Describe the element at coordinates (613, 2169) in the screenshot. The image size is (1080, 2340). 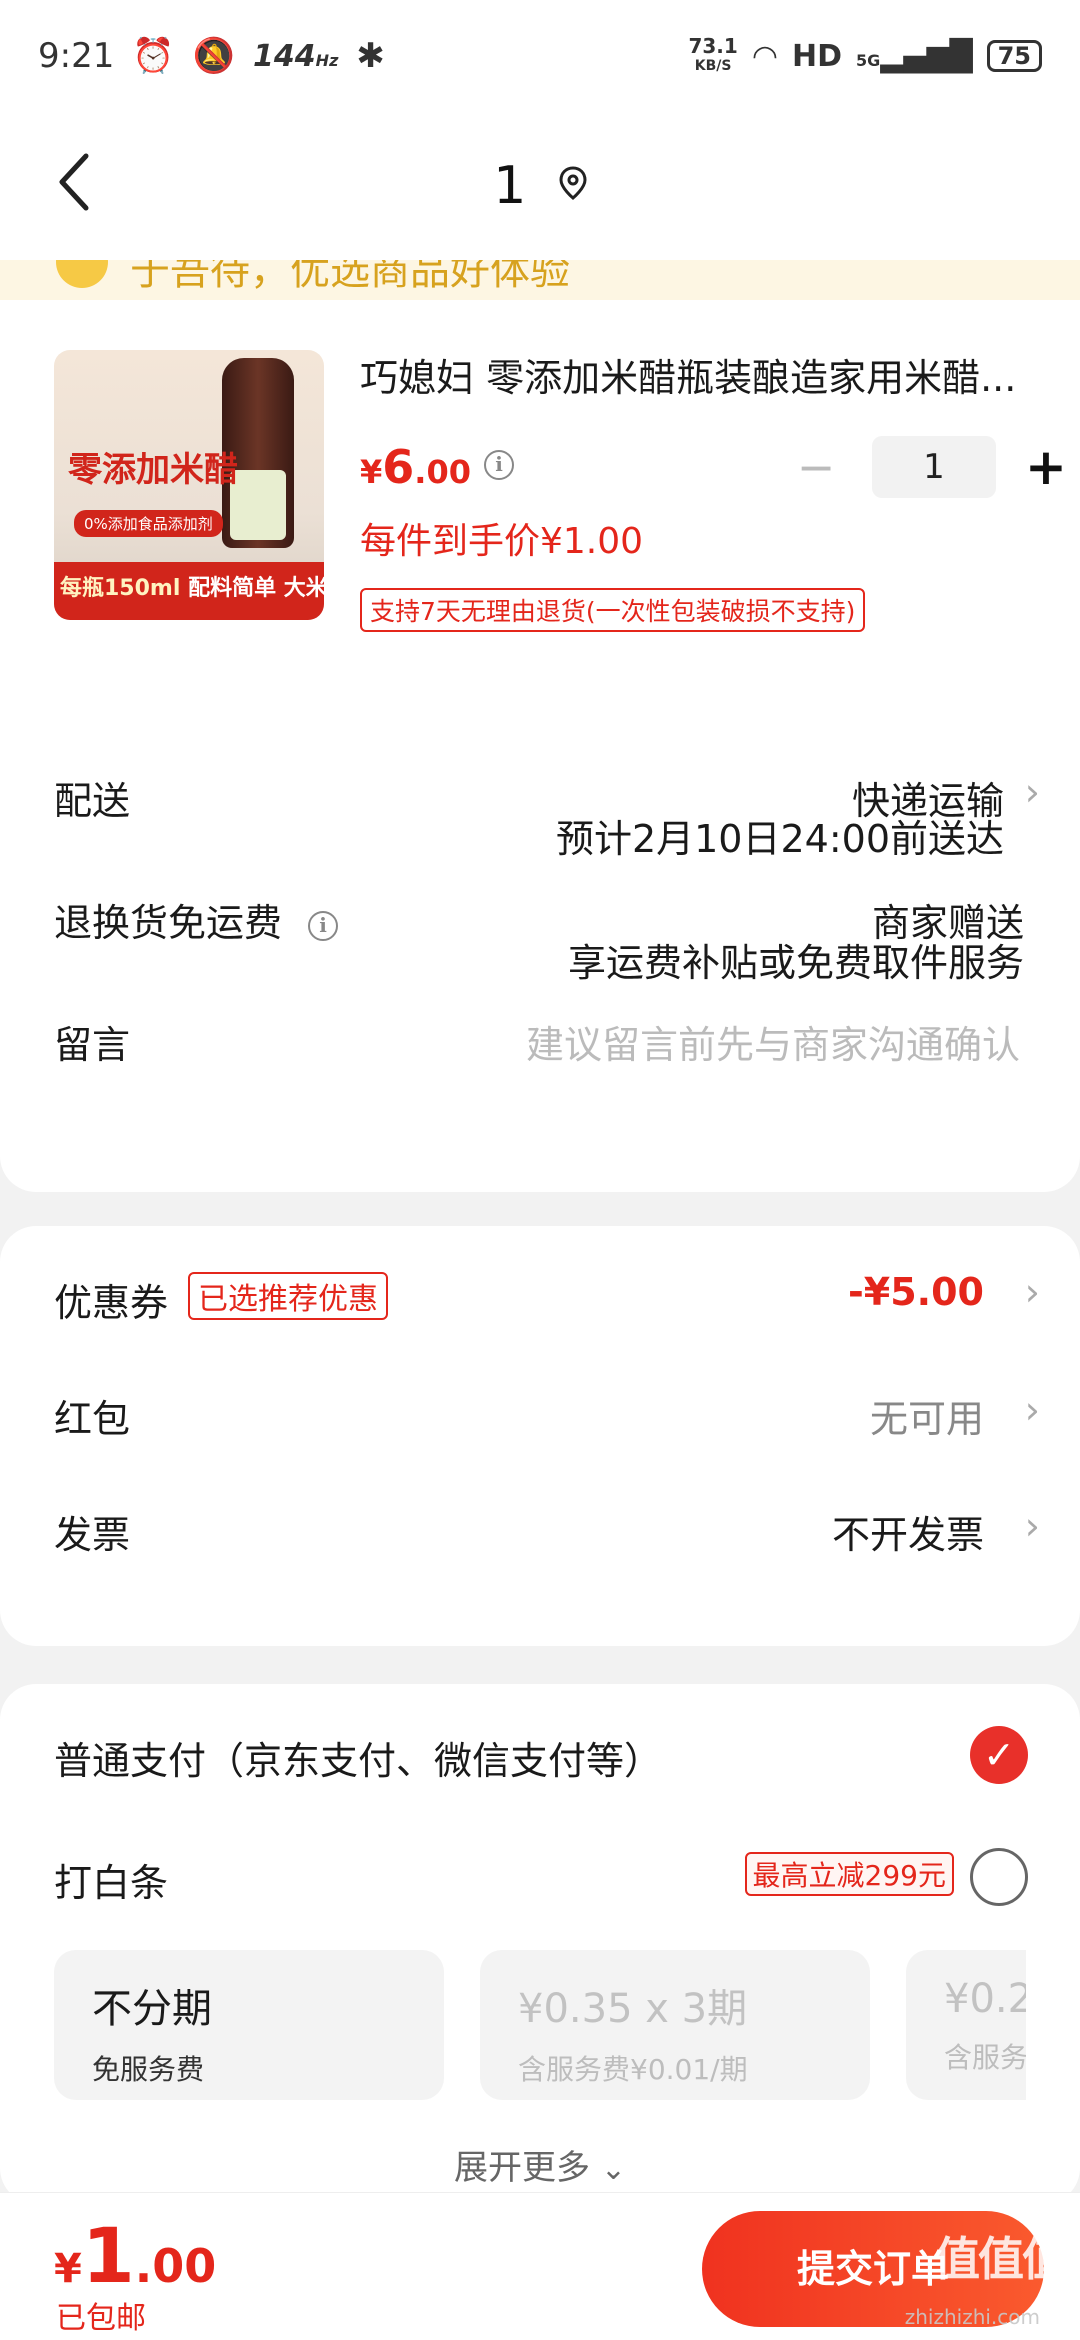
I see `chevron-down-icon: ⌄` at that location.